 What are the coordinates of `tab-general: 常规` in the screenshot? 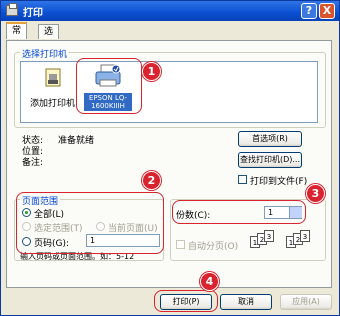 It's located at (17, 36).